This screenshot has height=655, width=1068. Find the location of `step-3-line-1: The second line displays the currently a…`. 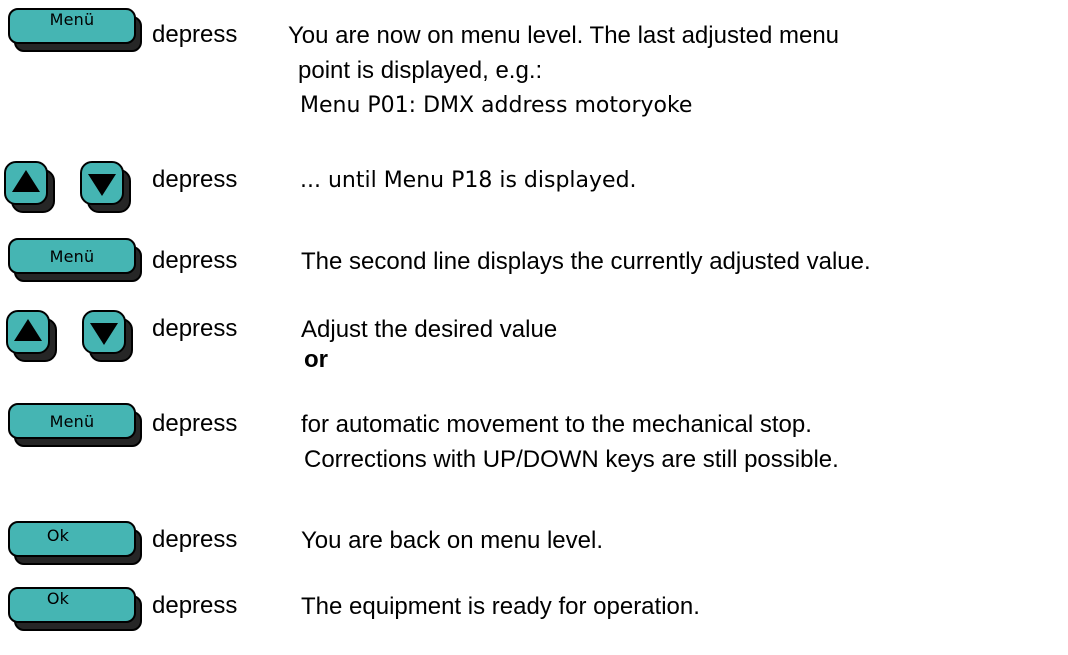

step-3-line-1: The second line displays the currently a… is located at coordinates (586, 261).